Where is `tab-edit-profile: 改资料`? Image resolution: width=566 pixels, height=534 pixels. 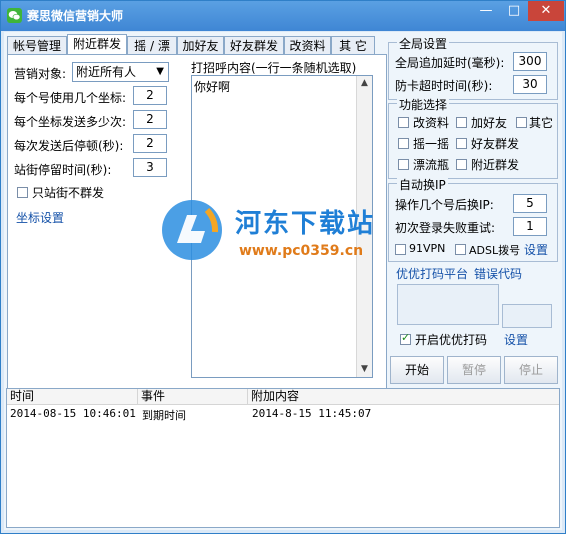 tab-edit-profile: 改资料 is located at coordinates (307, 45).